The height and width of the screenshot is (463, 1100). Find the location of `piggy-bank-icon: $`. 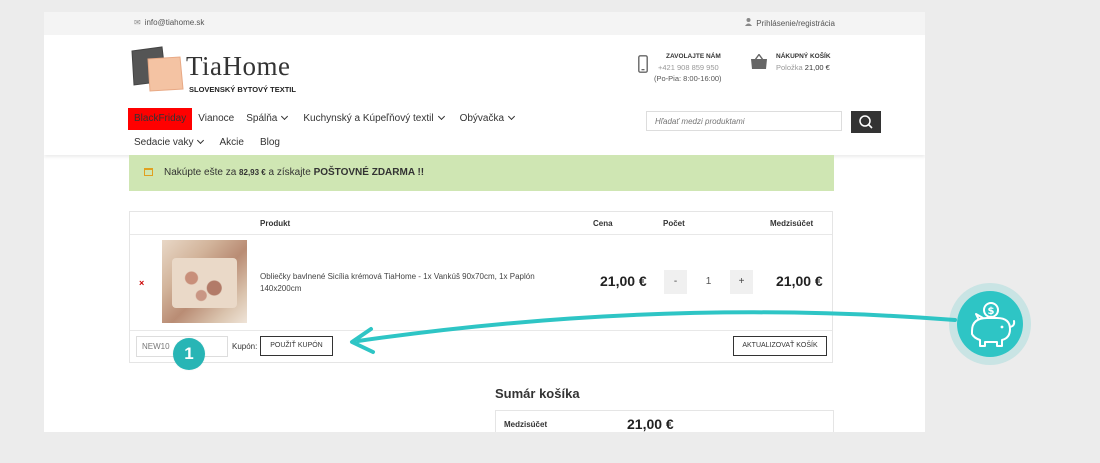

piggy-bank-icon: $ is located at coordinates (993, 324).